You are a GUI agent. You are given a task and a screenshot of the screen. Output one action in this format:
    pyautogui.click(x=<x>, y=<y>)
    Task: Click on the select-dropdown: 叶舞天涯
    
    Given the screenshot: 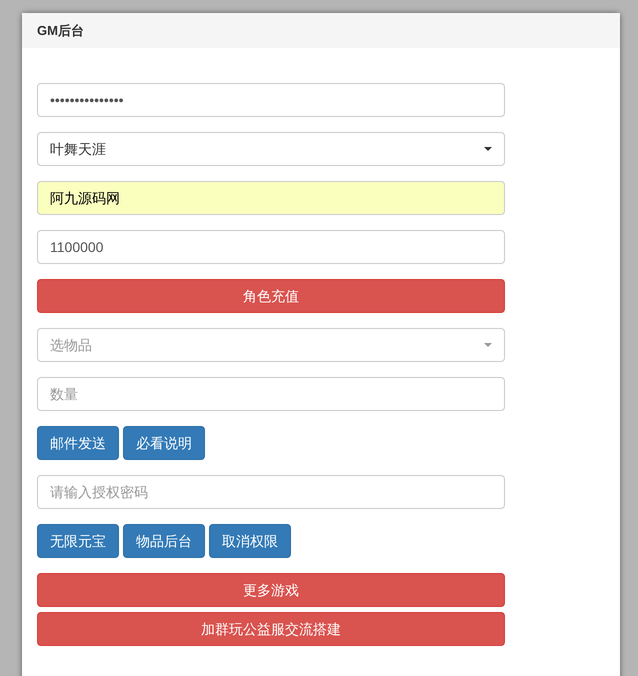 What is the action you would take?
    pyautogui.click(x=271, y=149)
    